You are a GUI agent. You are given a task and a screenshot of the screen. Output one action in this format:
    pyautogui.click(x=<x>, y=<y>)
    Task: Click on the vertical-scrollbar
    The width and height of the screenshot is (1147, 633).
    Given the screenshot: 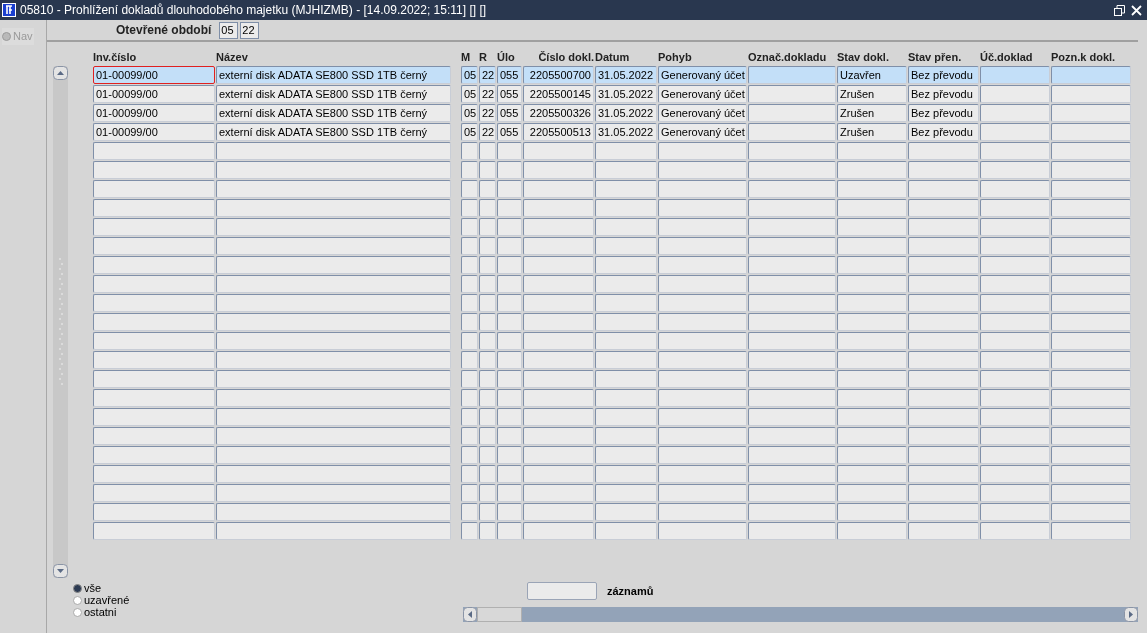 What is the action you would take?
    pyautogui.click(x=60, y=322)
    